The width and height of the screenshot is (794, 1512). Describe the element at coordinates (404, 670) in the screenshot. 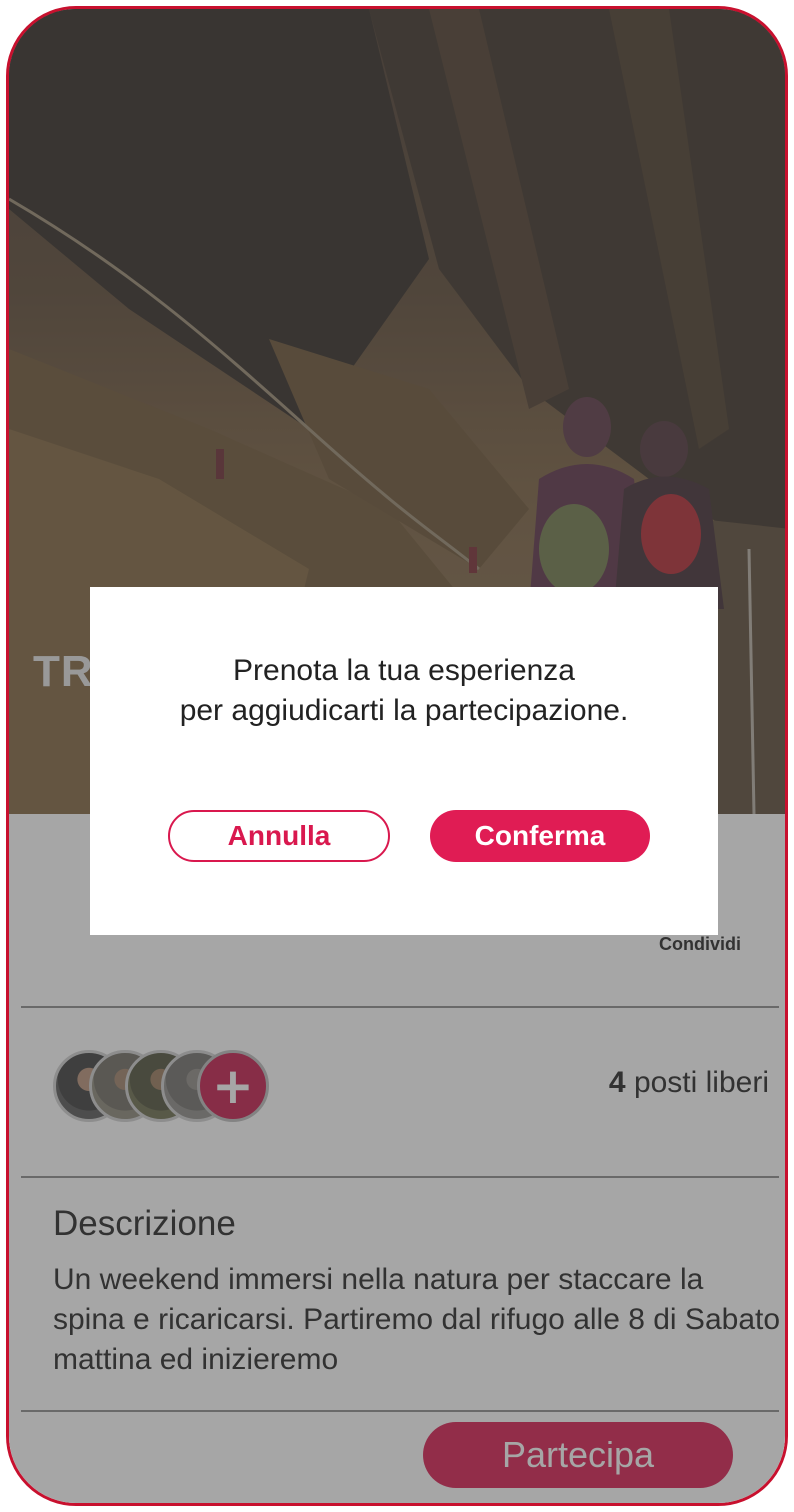

I see `dialog-message-line1: Prenota la tua esperienza` at that location.